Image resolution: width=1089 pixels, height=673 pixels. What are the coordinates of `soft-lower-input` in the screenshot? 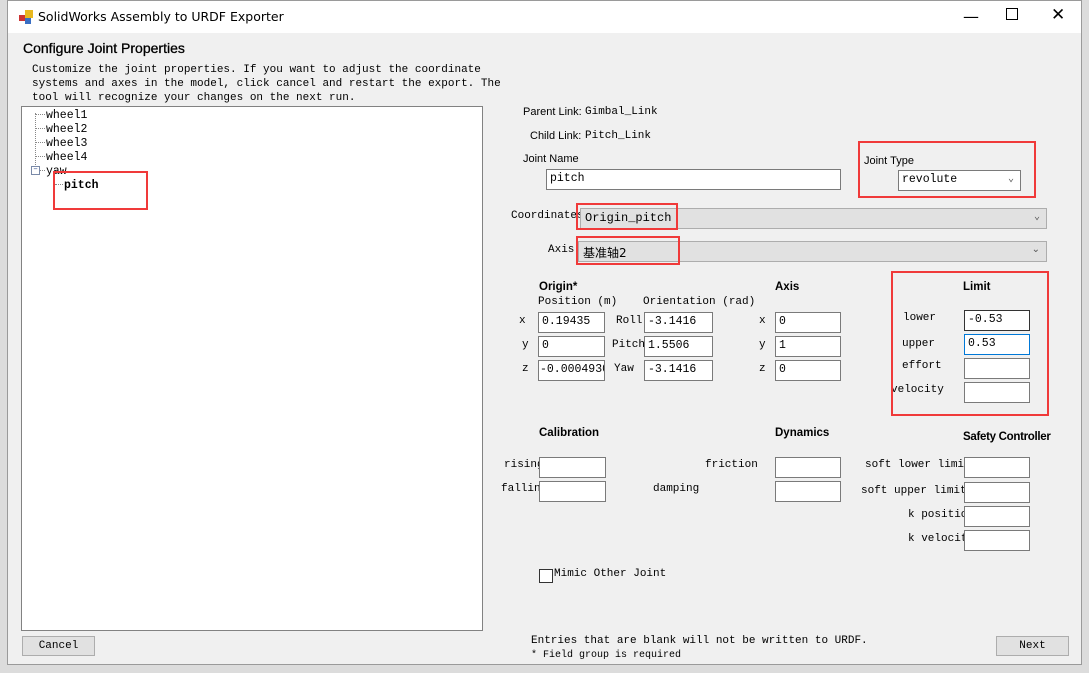 It's located at (997, 467).